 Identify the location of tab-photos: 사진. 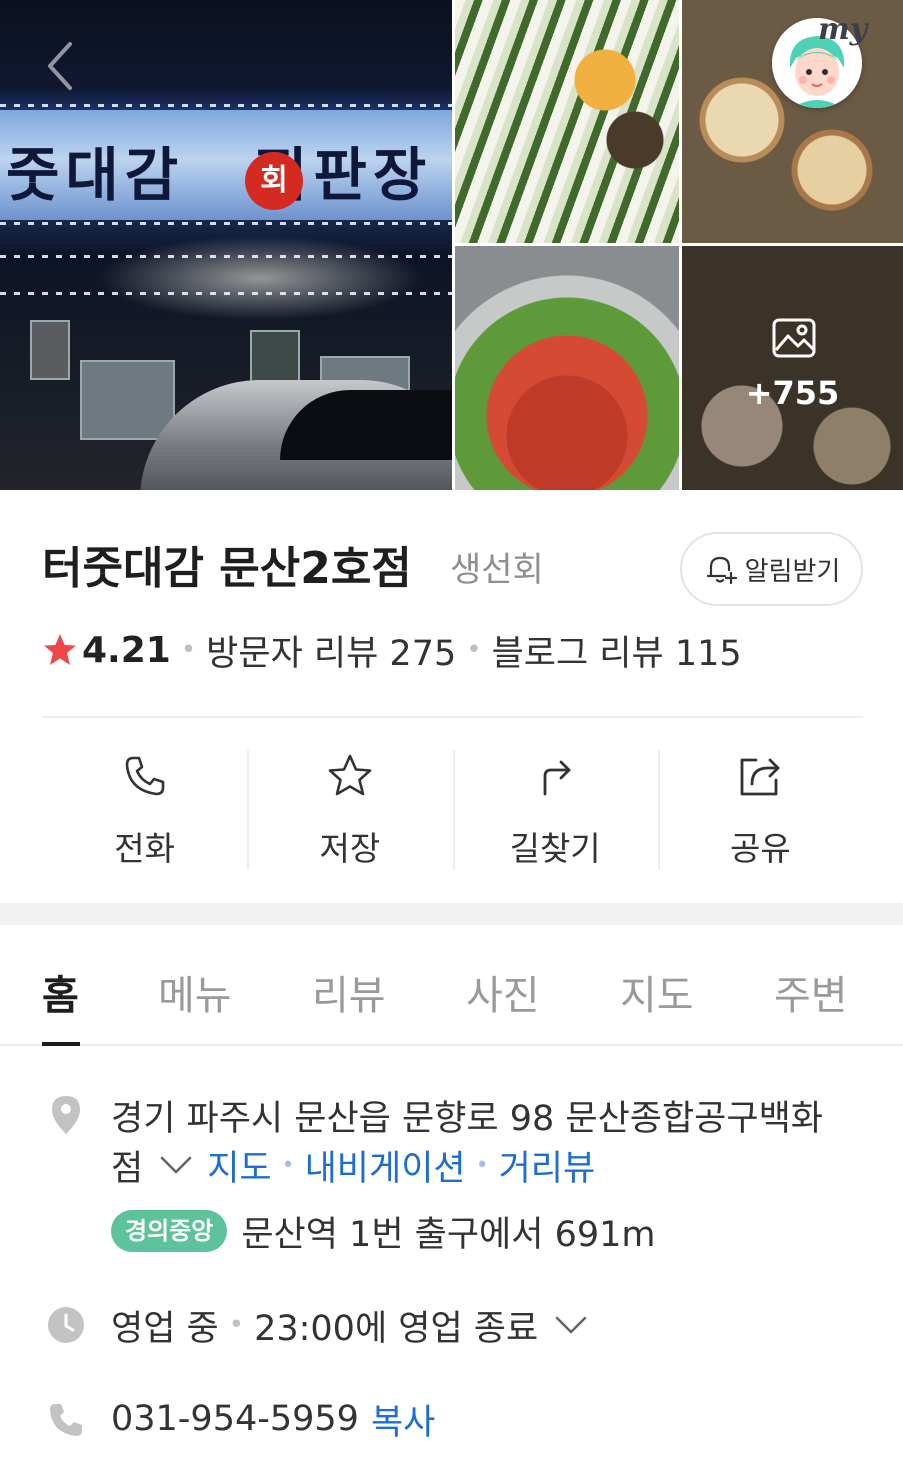
(503, 992).